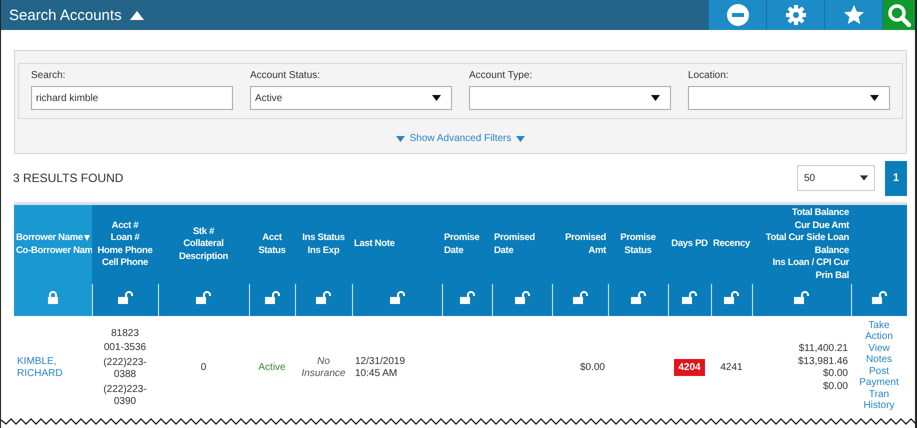 This screenshot has height=428, width=917. I want to click on column-header: Promised Amt, so click(580, 244).